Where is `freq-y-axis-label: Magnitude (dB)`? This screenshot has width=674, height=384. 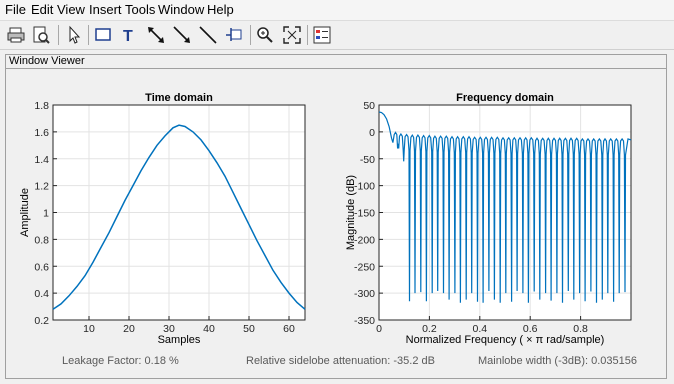
freq-y-axis-label: Magnitude (dB) is located at coordinates (351, 212).